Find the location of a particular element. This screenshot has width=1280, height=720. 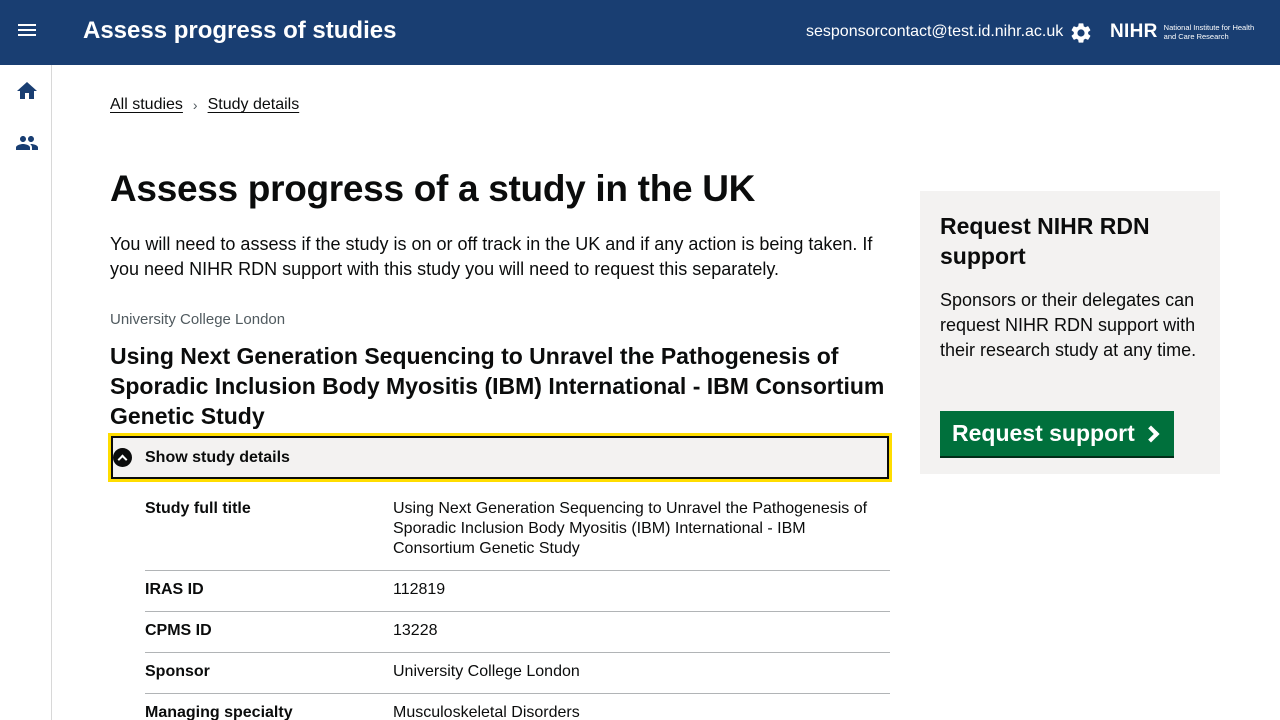

chevron-up-circle-icon is located at coordinates (122, 457).